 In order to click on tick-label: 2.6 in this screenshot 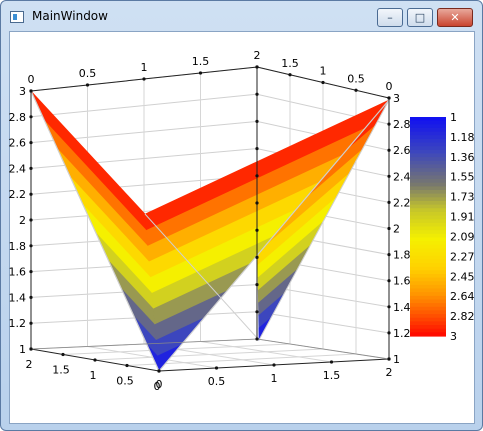, I will do `click(18, 143)`.